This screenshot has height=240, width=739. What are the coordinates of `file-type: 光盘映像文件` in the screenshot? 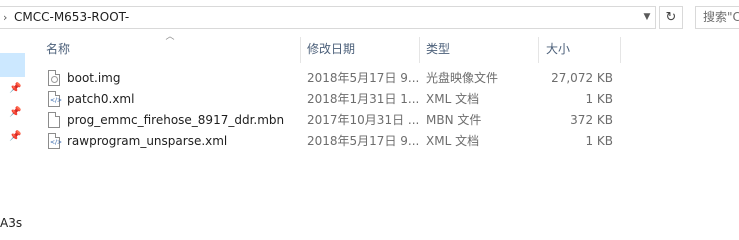 It's located at (462, 78).